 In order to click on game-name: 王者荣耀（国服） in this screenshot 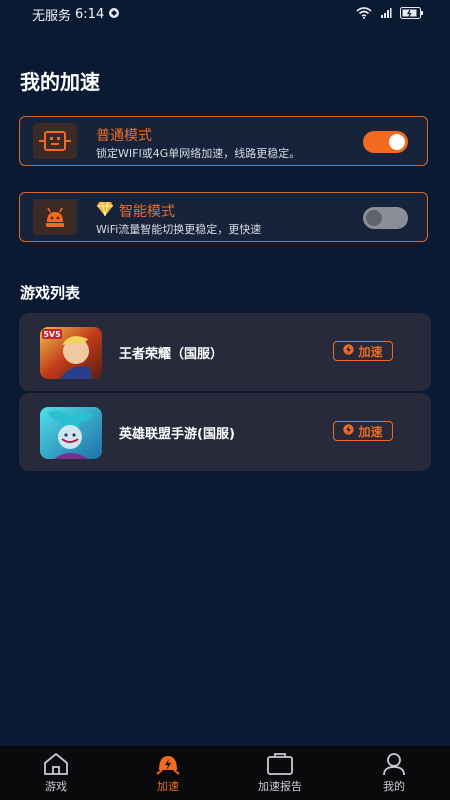, I will do `click(171, 354)`.